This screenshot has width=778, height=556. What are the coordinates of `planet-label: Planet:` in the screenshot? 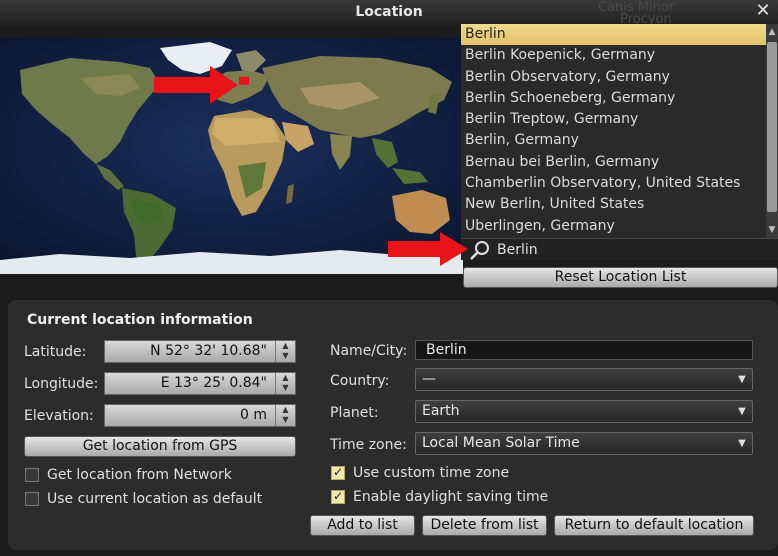 It's located at (354, 413).